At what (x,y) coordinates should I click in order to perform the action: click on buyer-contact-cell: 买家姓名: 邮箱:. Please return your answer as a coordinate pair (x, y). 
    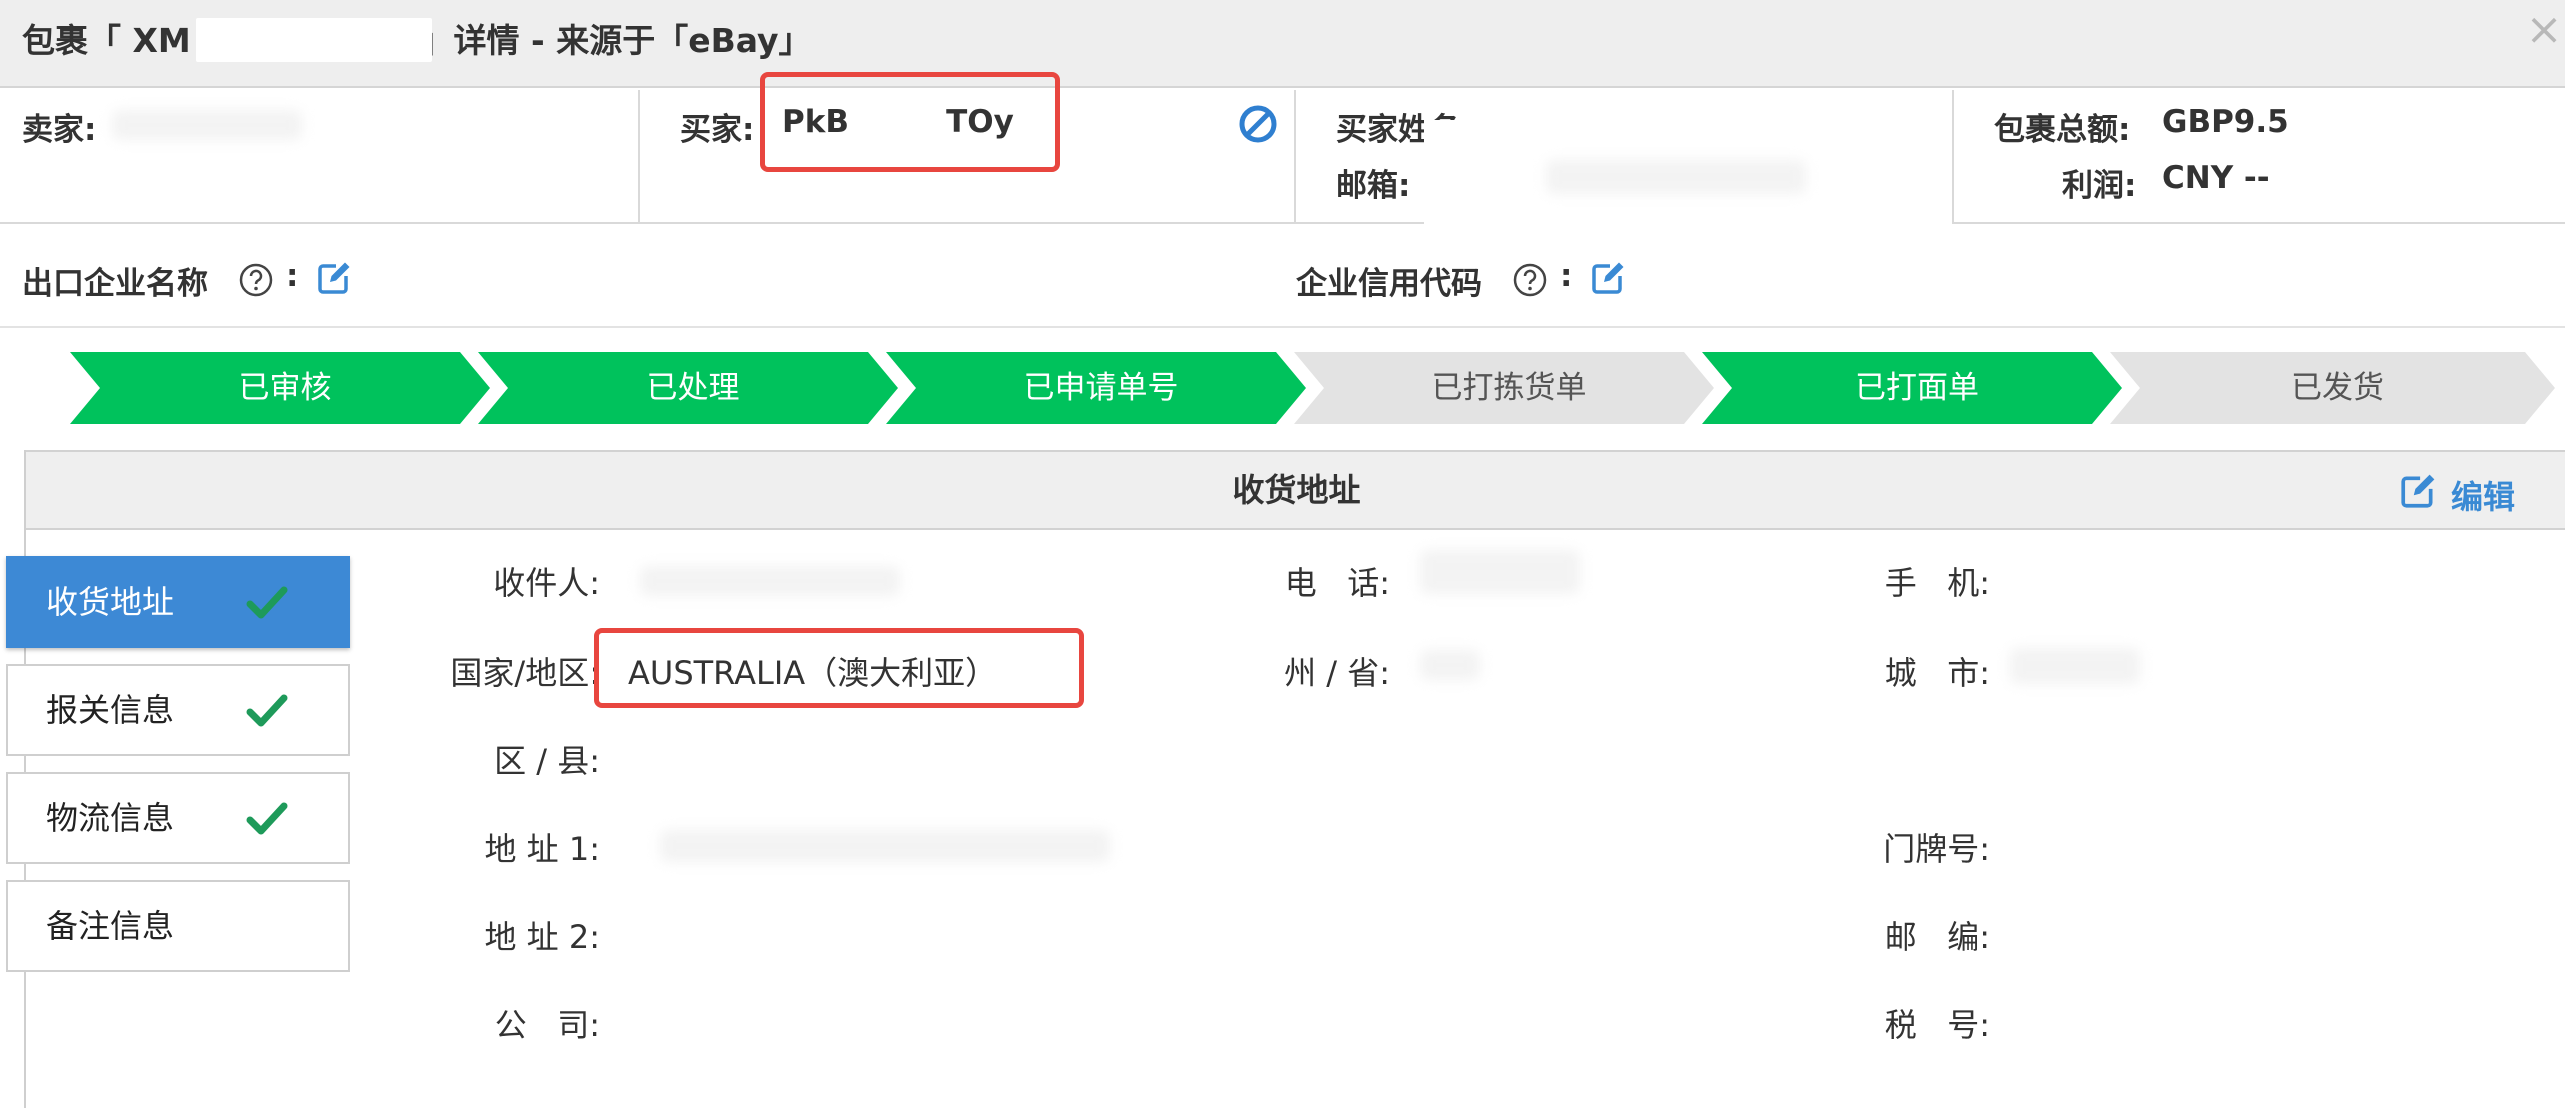
    Looking at the image, I should click on (1625, 157).